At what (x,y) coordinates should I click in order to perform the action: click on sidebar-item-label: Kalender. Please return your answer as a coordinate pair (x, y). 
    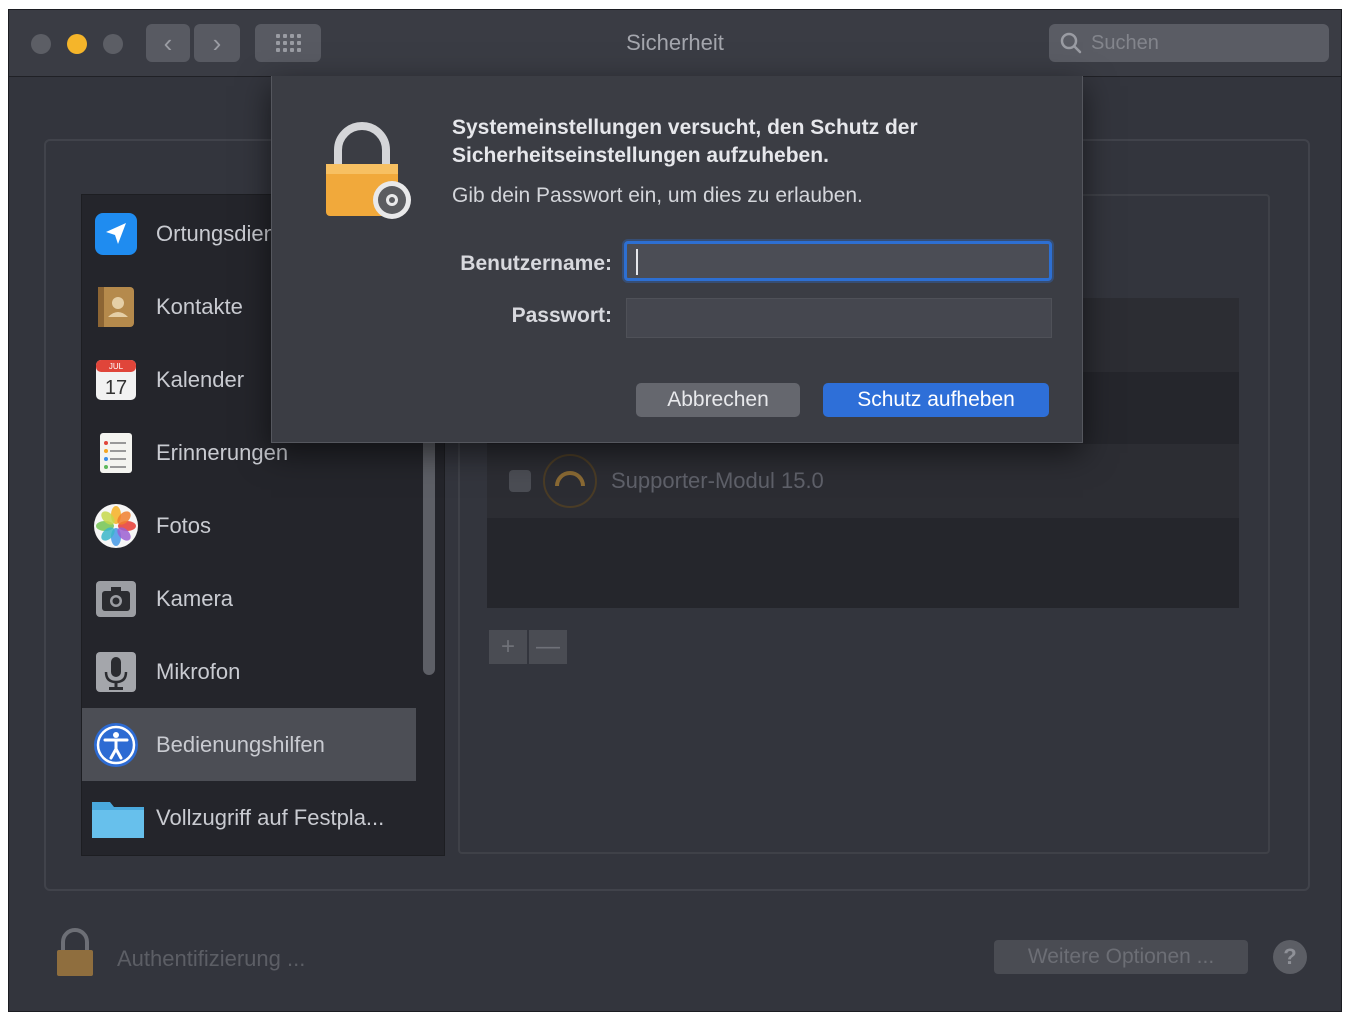
    Looking at the image, I should click on (200, 379).